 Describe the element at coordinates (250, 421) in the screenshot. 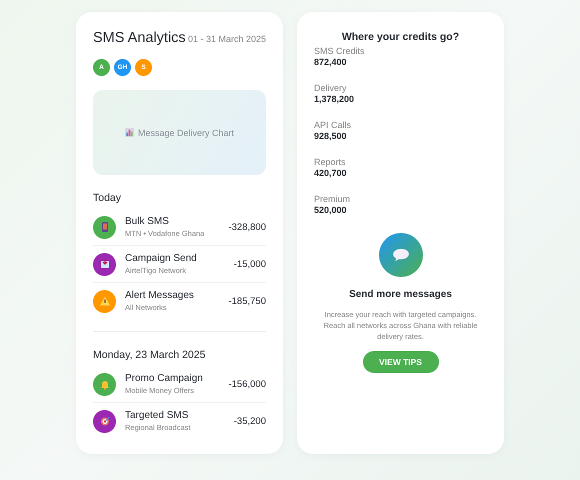

I see `transaction-amount: -35,200` at that location.